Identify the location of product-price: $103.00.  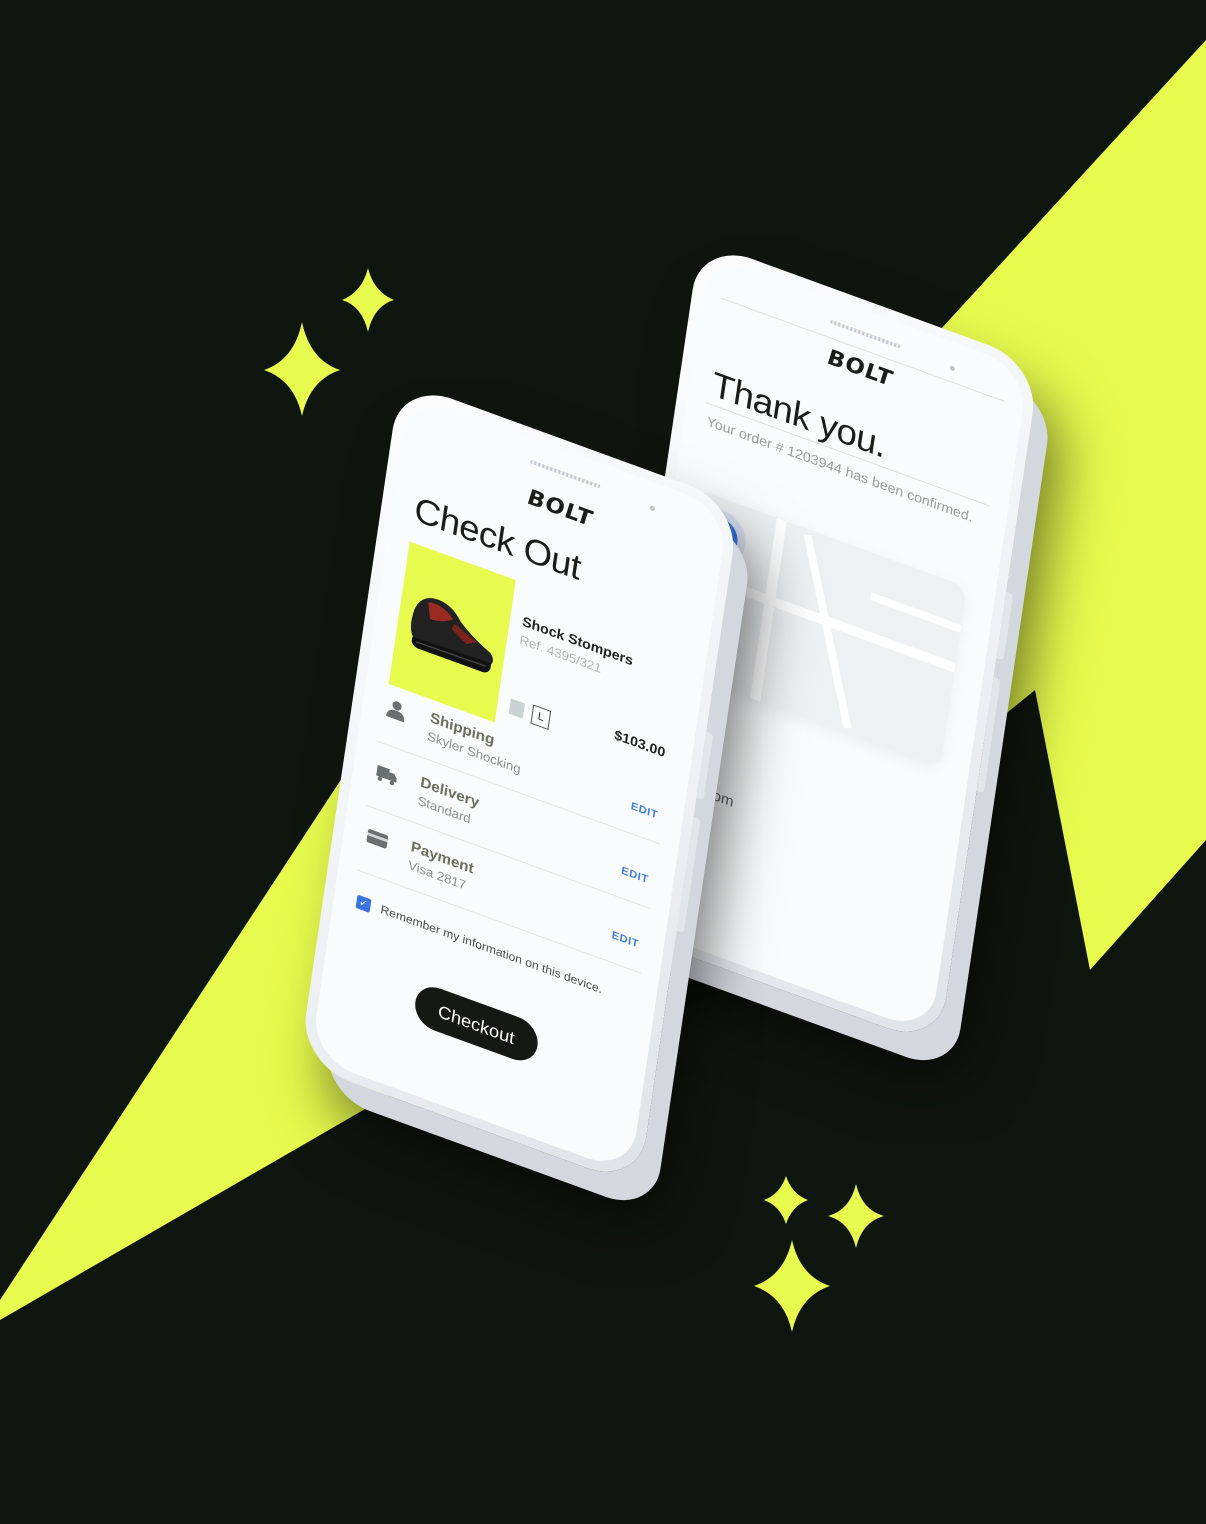
(640, 743).